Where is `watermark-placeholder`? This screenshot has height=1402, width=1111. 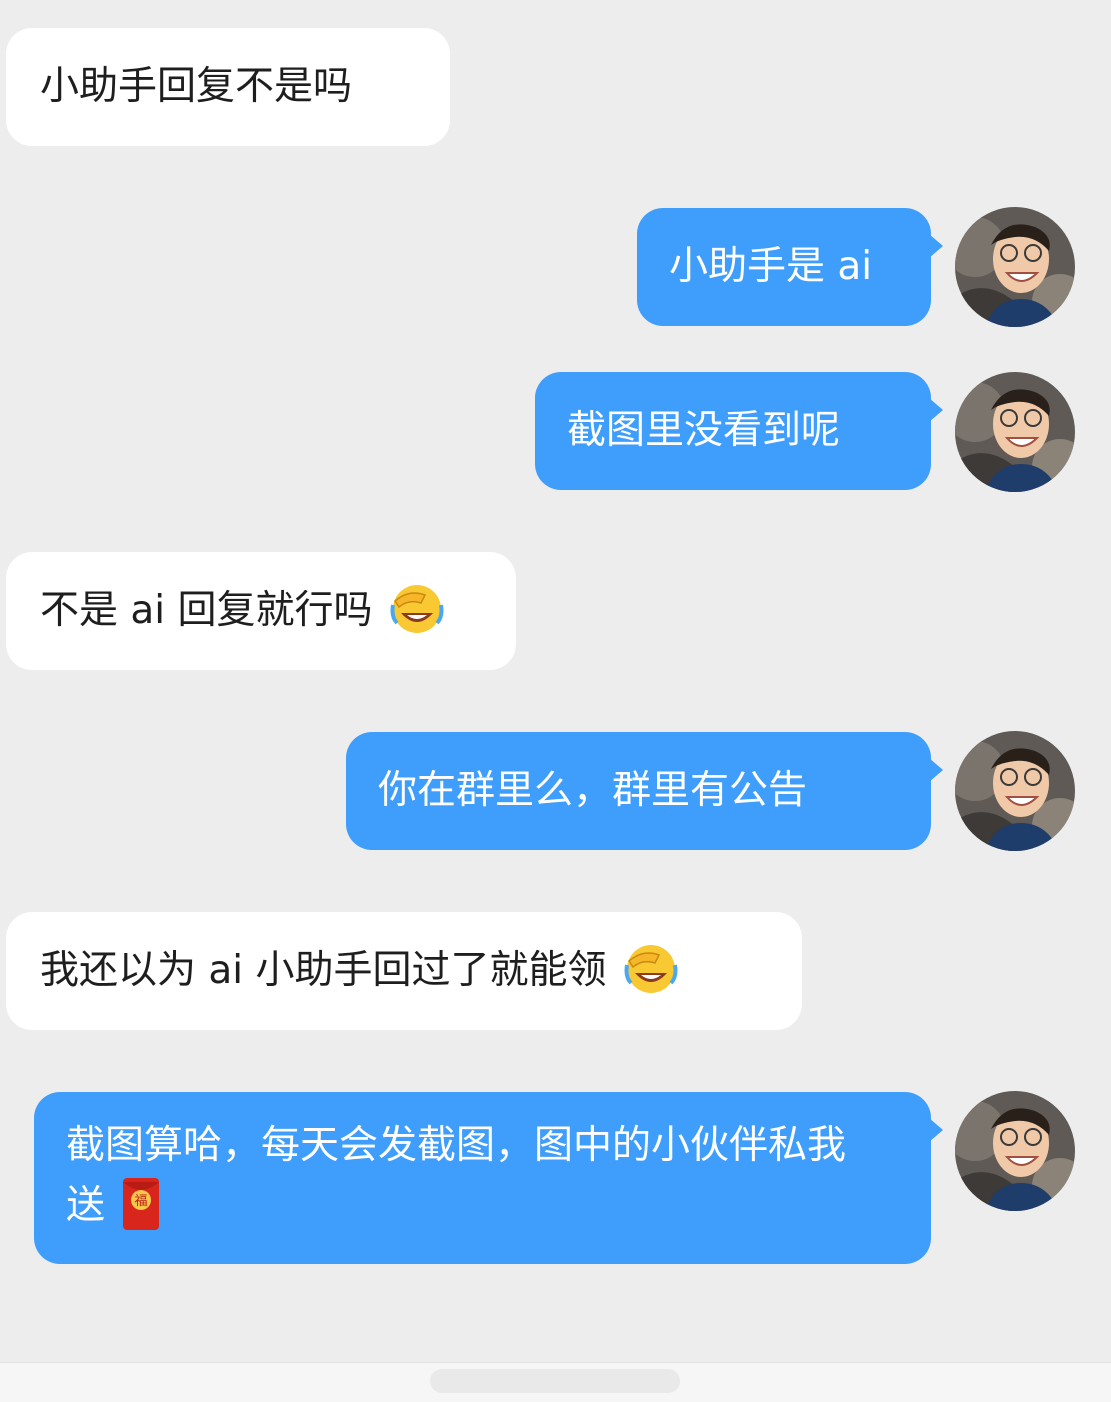 watermark-placeholder is located at coordinates (555, 1381).